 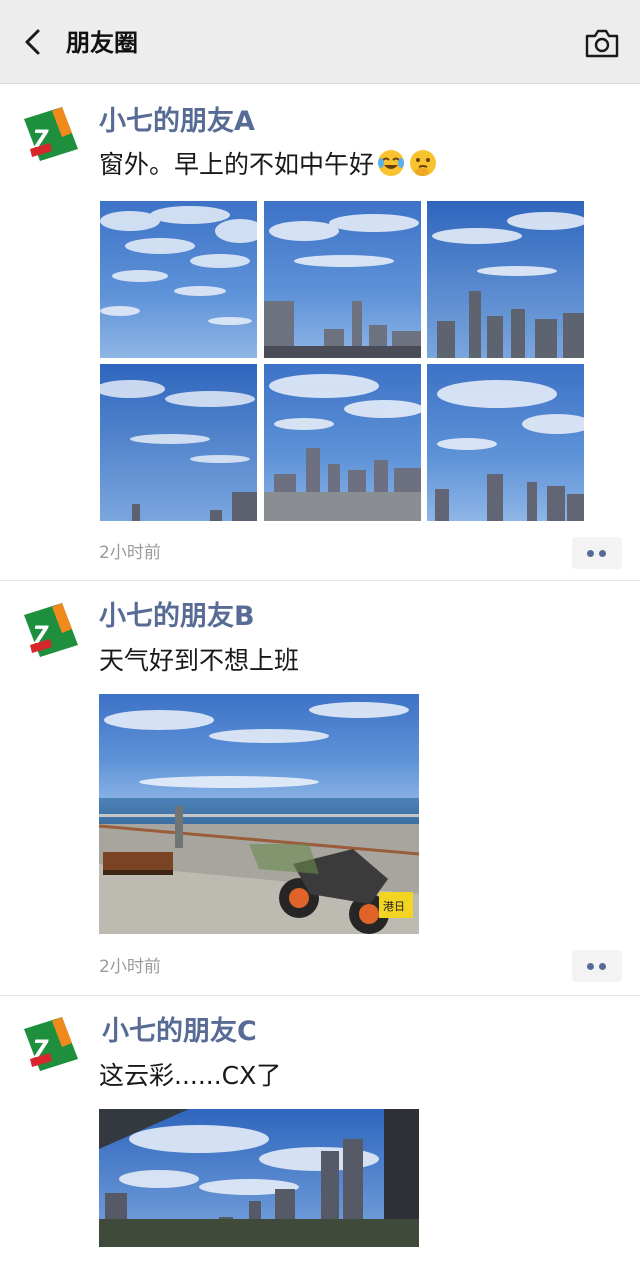 I want to click on post-text: 窗外。早上的不如中午好, so click(x=268, y=165).